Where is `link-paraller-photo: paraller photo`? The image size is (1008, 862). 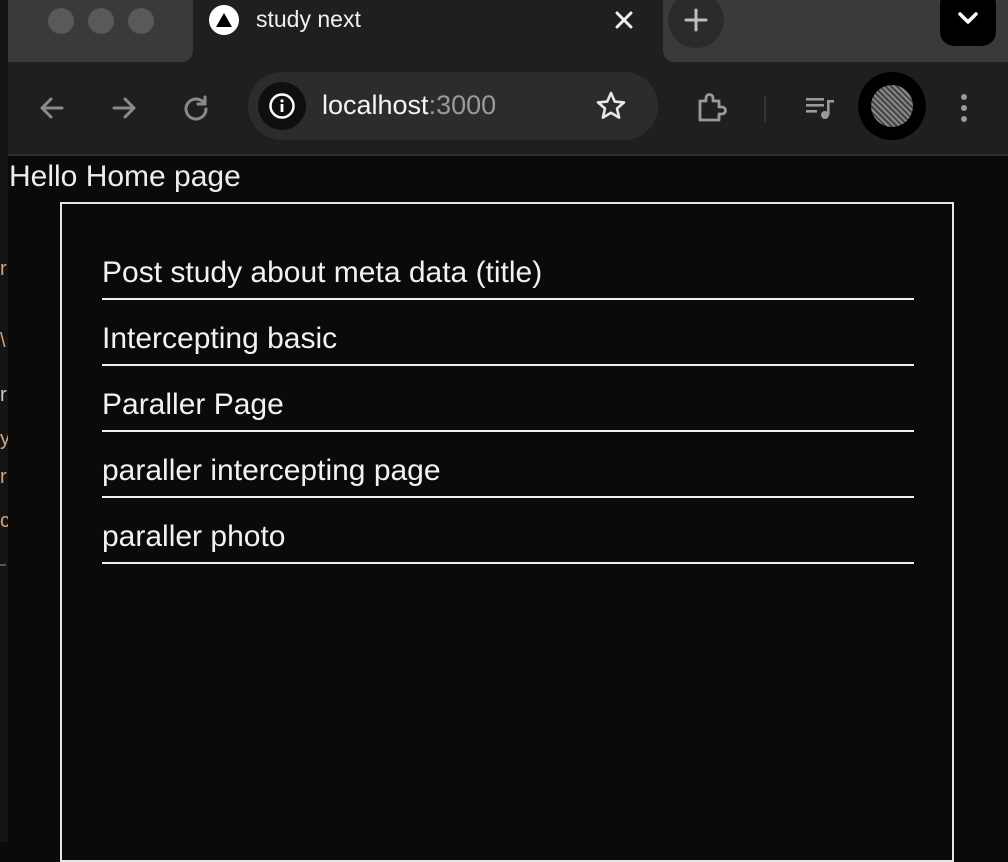
link-paraller-photo: paraller photo is located at coordinates (508, 531).